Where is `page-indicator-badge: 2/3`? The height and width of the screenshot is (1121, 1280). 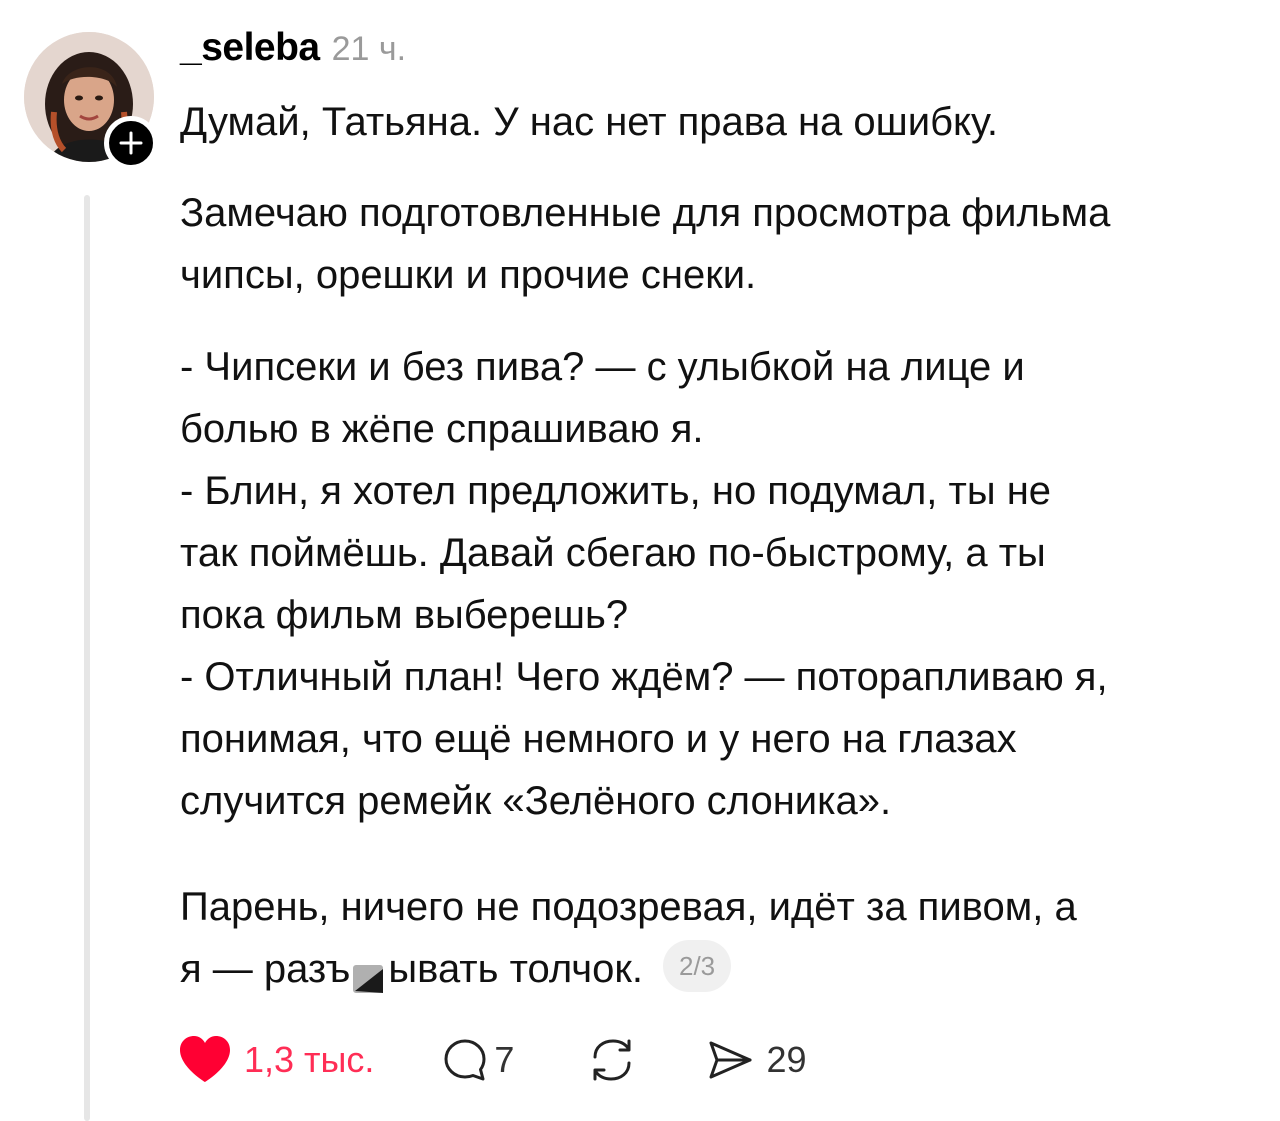 page-indicator-badge: 2/3 is located at coordinates (697, 966).